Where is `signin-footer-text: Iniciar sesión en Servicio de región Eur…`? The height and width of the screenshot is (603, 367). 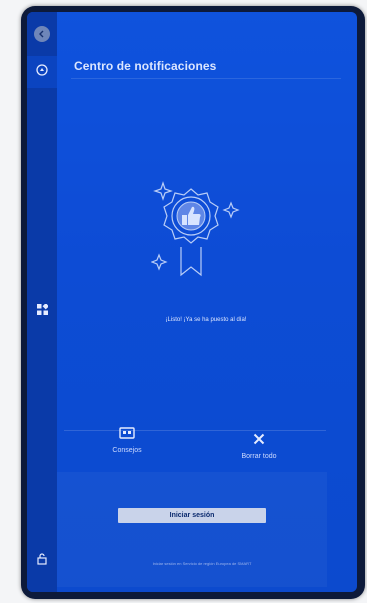 signin-footer-text: Iniciar sesión en Servicio de región Eur… is located at coordinates (202, 563).